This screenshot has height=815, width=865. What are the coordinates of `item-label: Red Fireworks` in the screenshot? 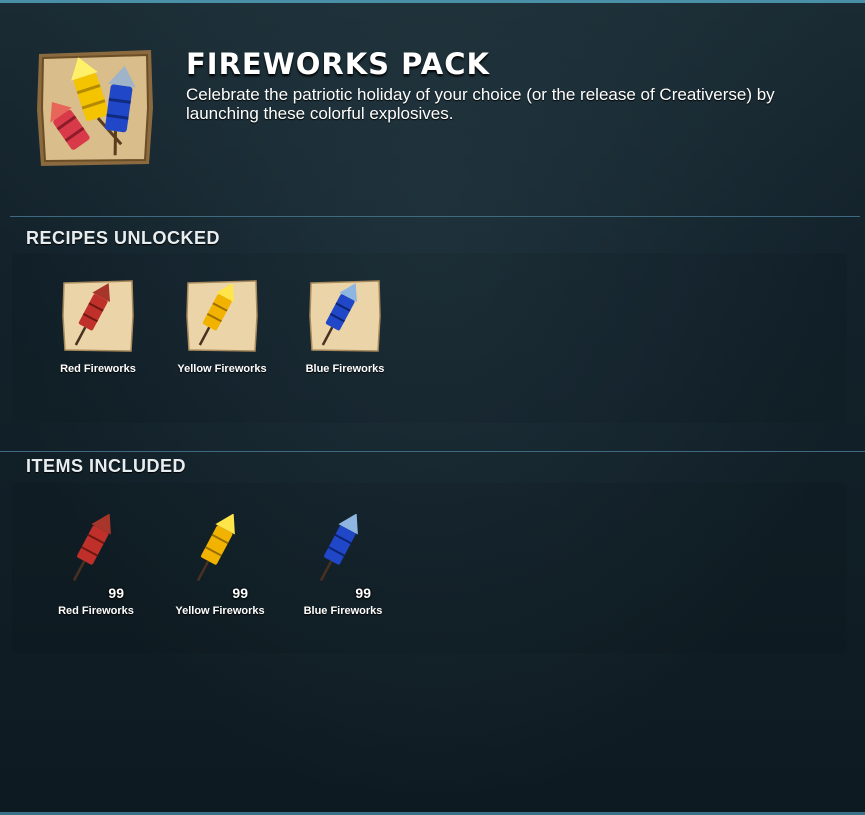 It's located at (96, 611).